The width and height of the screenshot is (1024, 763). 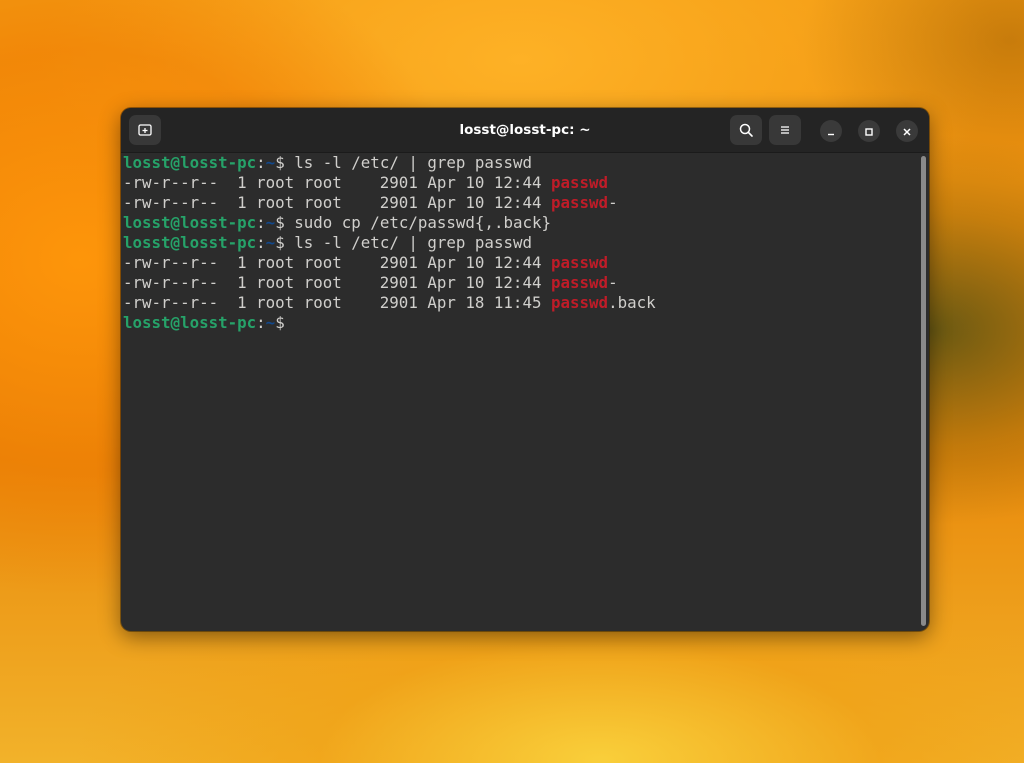 I want to click on output-text: -rw-r--r-- 1 root root 2901 Apr 18 11:45, so click(x=337, y=302).